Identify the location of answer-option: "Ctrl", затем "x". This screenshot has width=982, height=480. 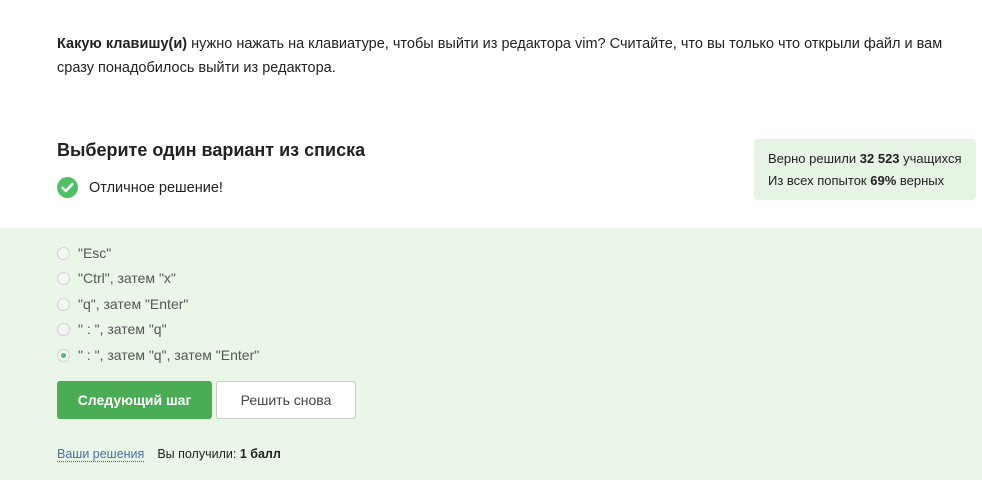
(116, 278).